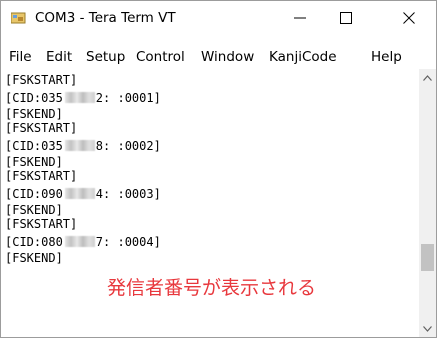 The height and width of the screenshot is (338, 437). Describe the element at coordinates (105, 57) in the screenshot. I see `menu-setup: Setup` at that location.